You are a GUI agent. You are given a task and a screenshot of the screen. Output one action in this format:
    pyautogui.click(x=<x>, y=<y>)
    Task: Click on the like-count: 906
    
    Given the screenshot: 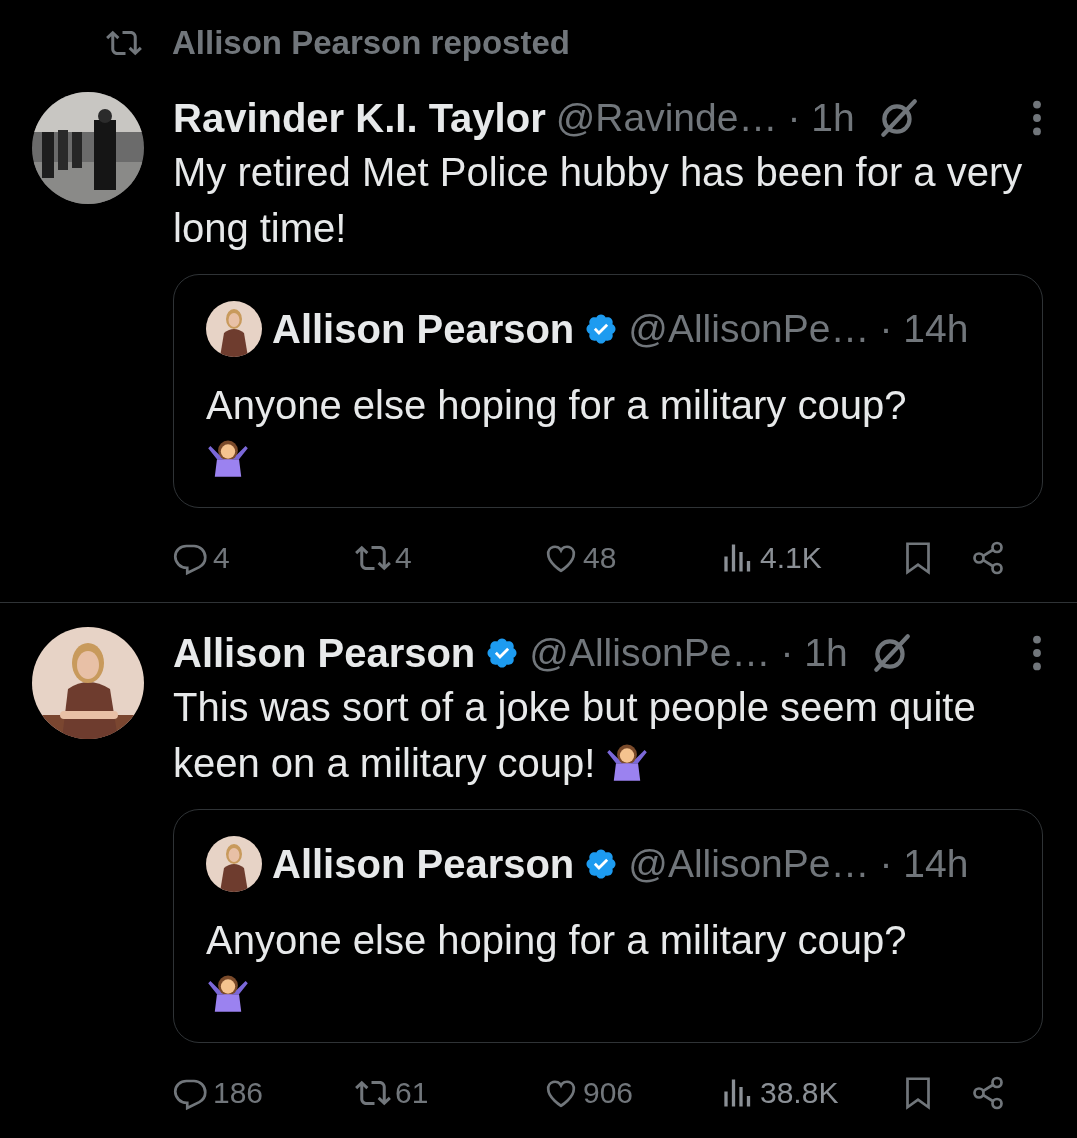 What is the action you would take?
    pyautogui.click(x=608, y=1093)
    